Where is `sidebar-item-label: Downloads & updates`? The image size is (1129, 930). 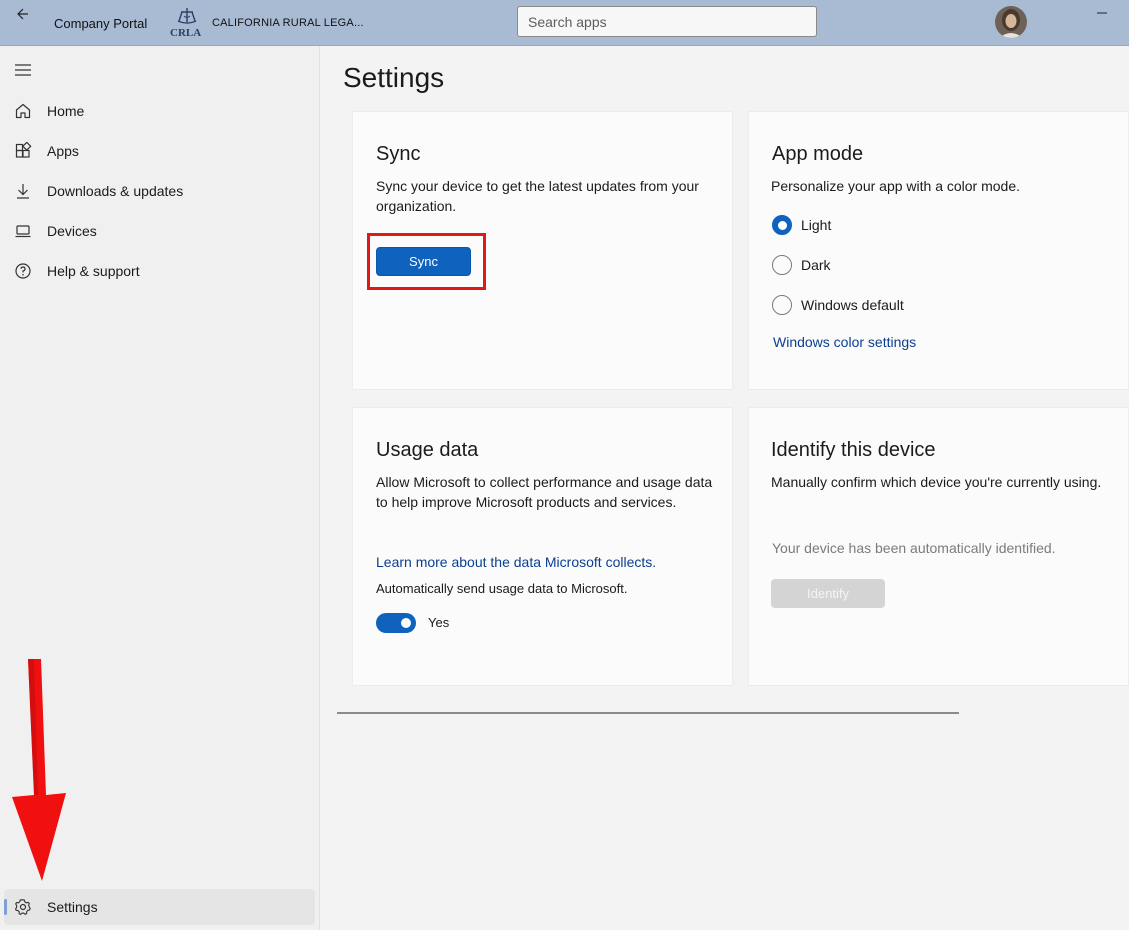 sidebar-item-label: Downloads & updates is located at coordinates (115, 191).